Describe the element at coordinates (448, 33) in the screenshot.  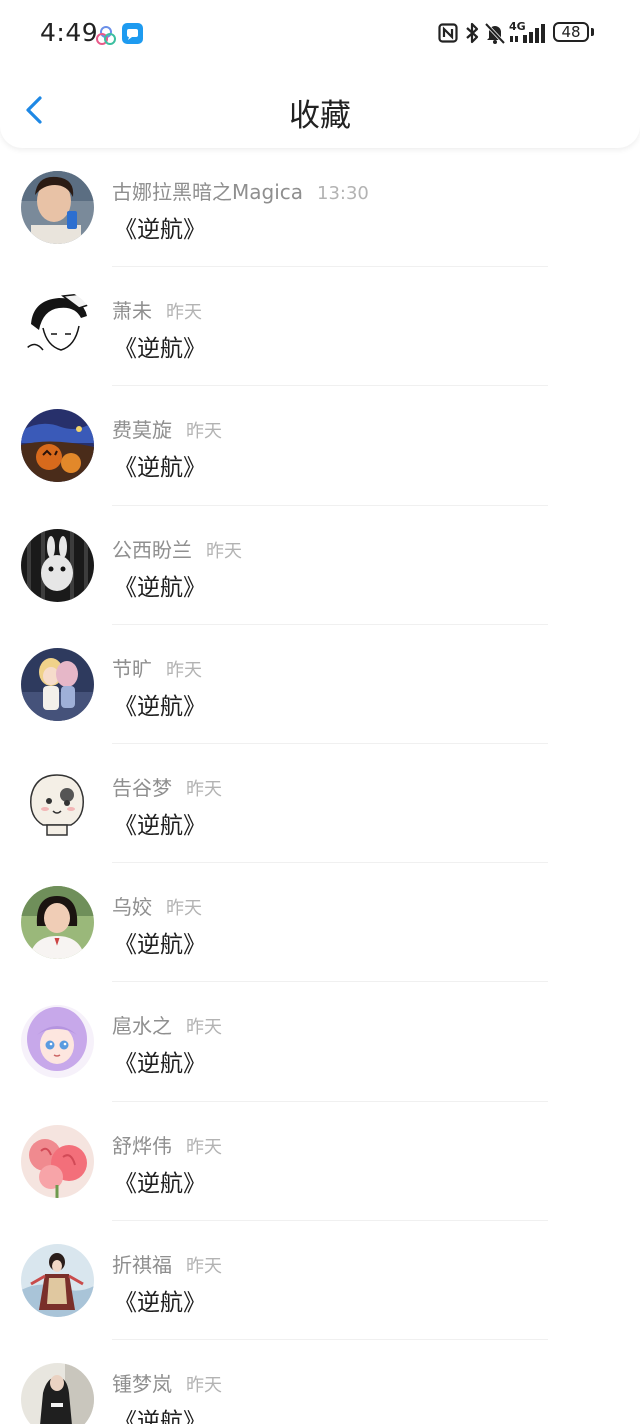
I see `nfc-icon` at that location.